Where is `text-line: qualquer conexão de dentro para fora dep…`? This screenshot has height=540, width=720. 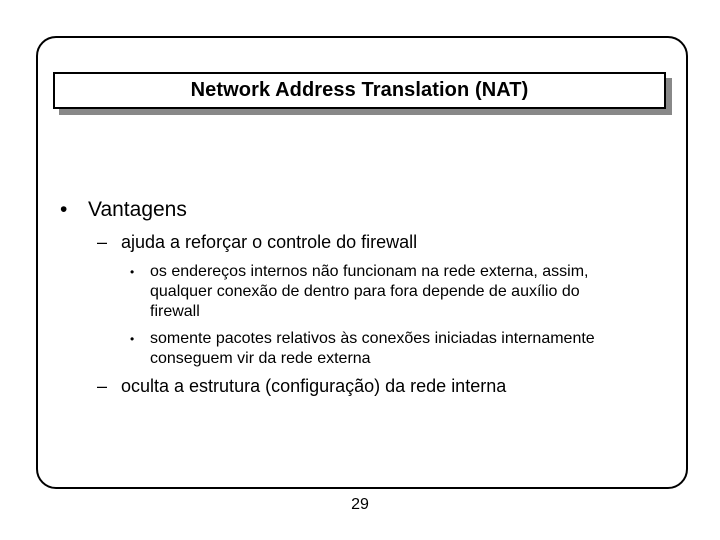
text-line: qualquer conexão de dentro para fora dep… is located at coordinates (365, 291).